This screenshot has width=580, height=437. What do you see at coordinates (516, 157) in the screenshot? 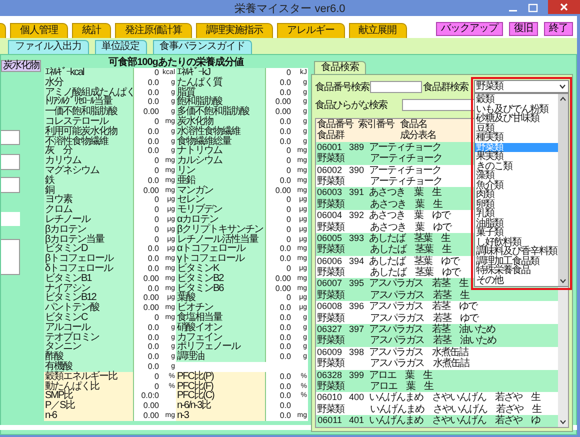
I see `dropdown-option: 果実類` at bounding box center [516, 157].